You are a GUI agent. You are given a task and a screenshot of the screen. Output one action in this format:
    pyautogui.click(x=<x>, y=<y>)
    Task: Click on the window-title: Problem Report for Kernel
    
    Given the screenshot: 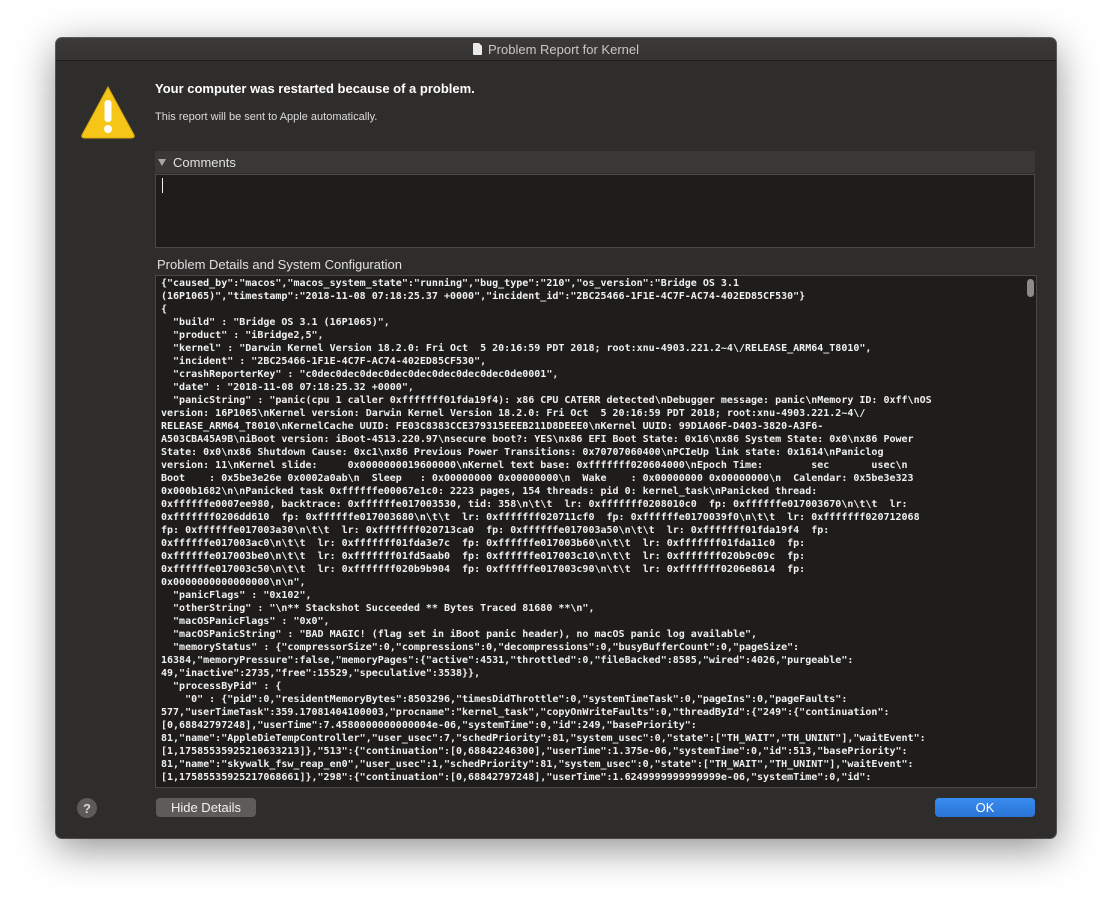 What is the action you would take?
    pyautogui.click(x=563, y=49)
    